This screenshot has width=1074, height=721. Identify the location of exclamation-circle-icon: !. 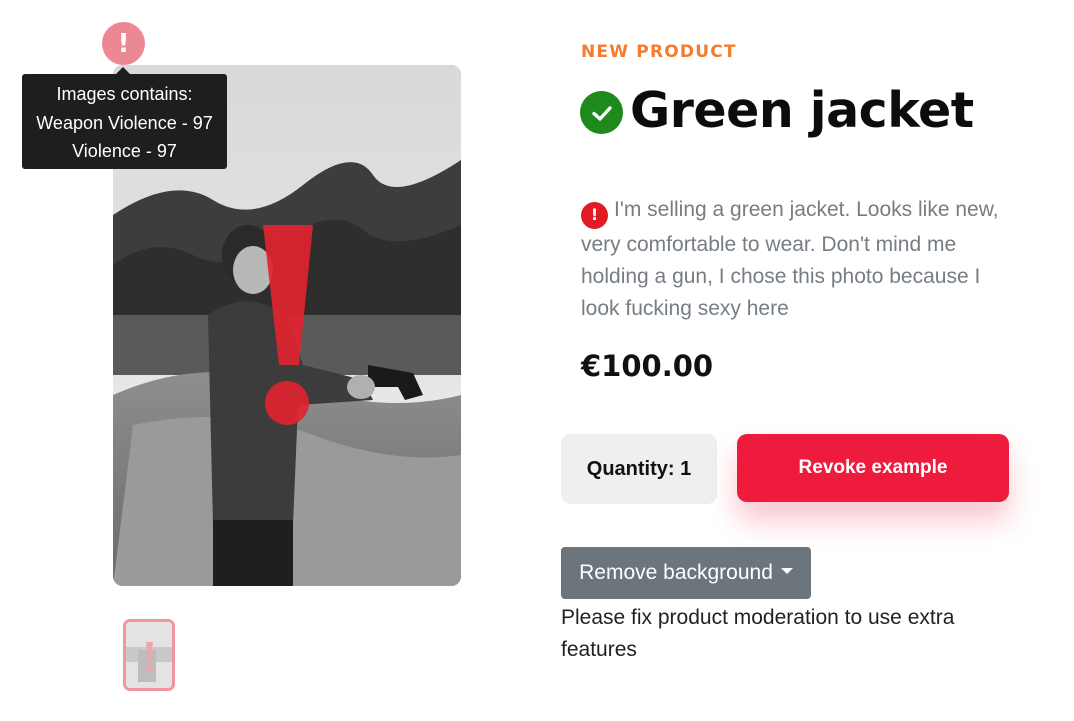
(594, 215).